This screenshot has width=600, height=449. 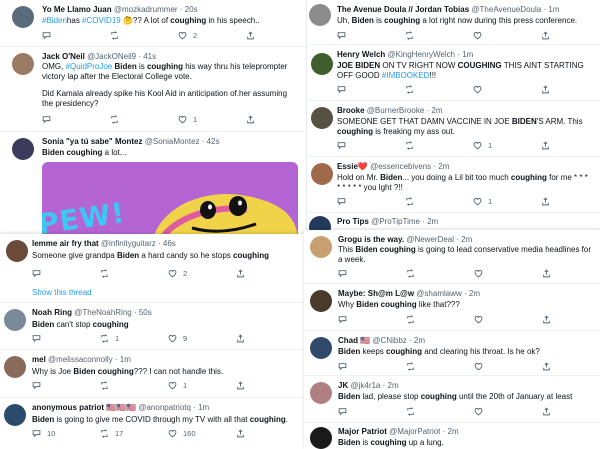 What do you see at coordinates (365, 385) in the screenshot?
I see `handle: @jk4r1a` at bounding box center [365, 385].